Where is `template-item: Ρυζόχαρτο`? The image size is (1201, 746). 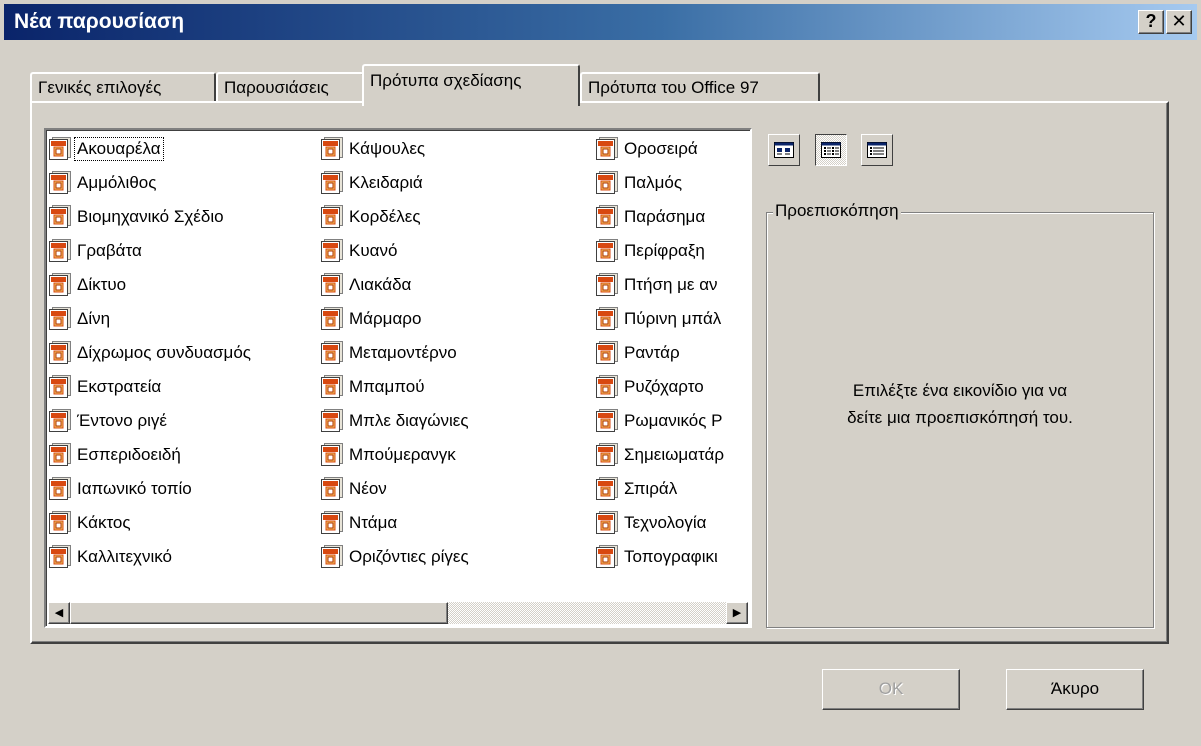
template-item: Ρυζόχαρτο is located at coordinates (660, 387).